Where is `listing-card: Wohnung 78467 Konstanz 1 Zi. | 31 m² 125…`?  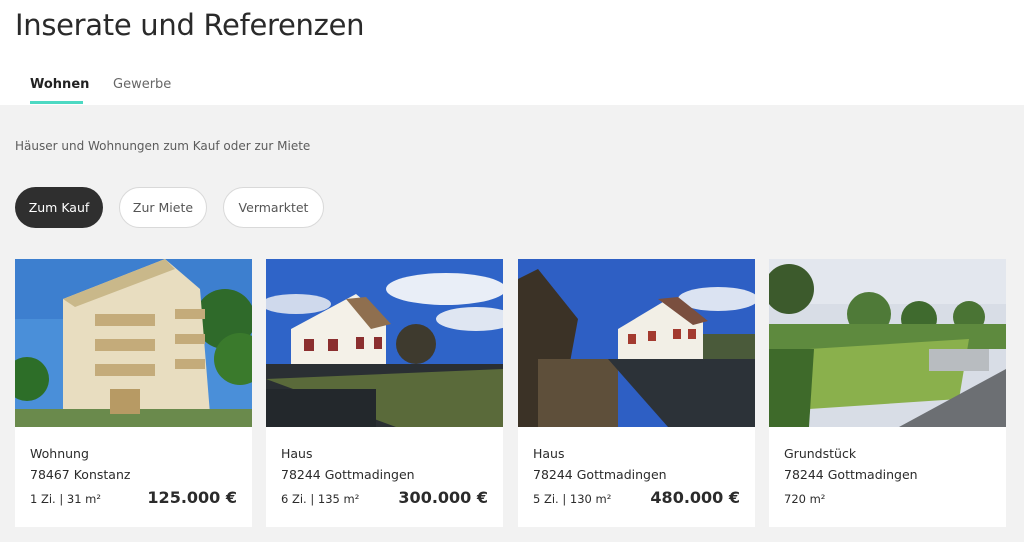
listing-card: Wohnung 78467 Konstanz 1 Zi. | 31 m² 125… is located at coordinates (133, 393).